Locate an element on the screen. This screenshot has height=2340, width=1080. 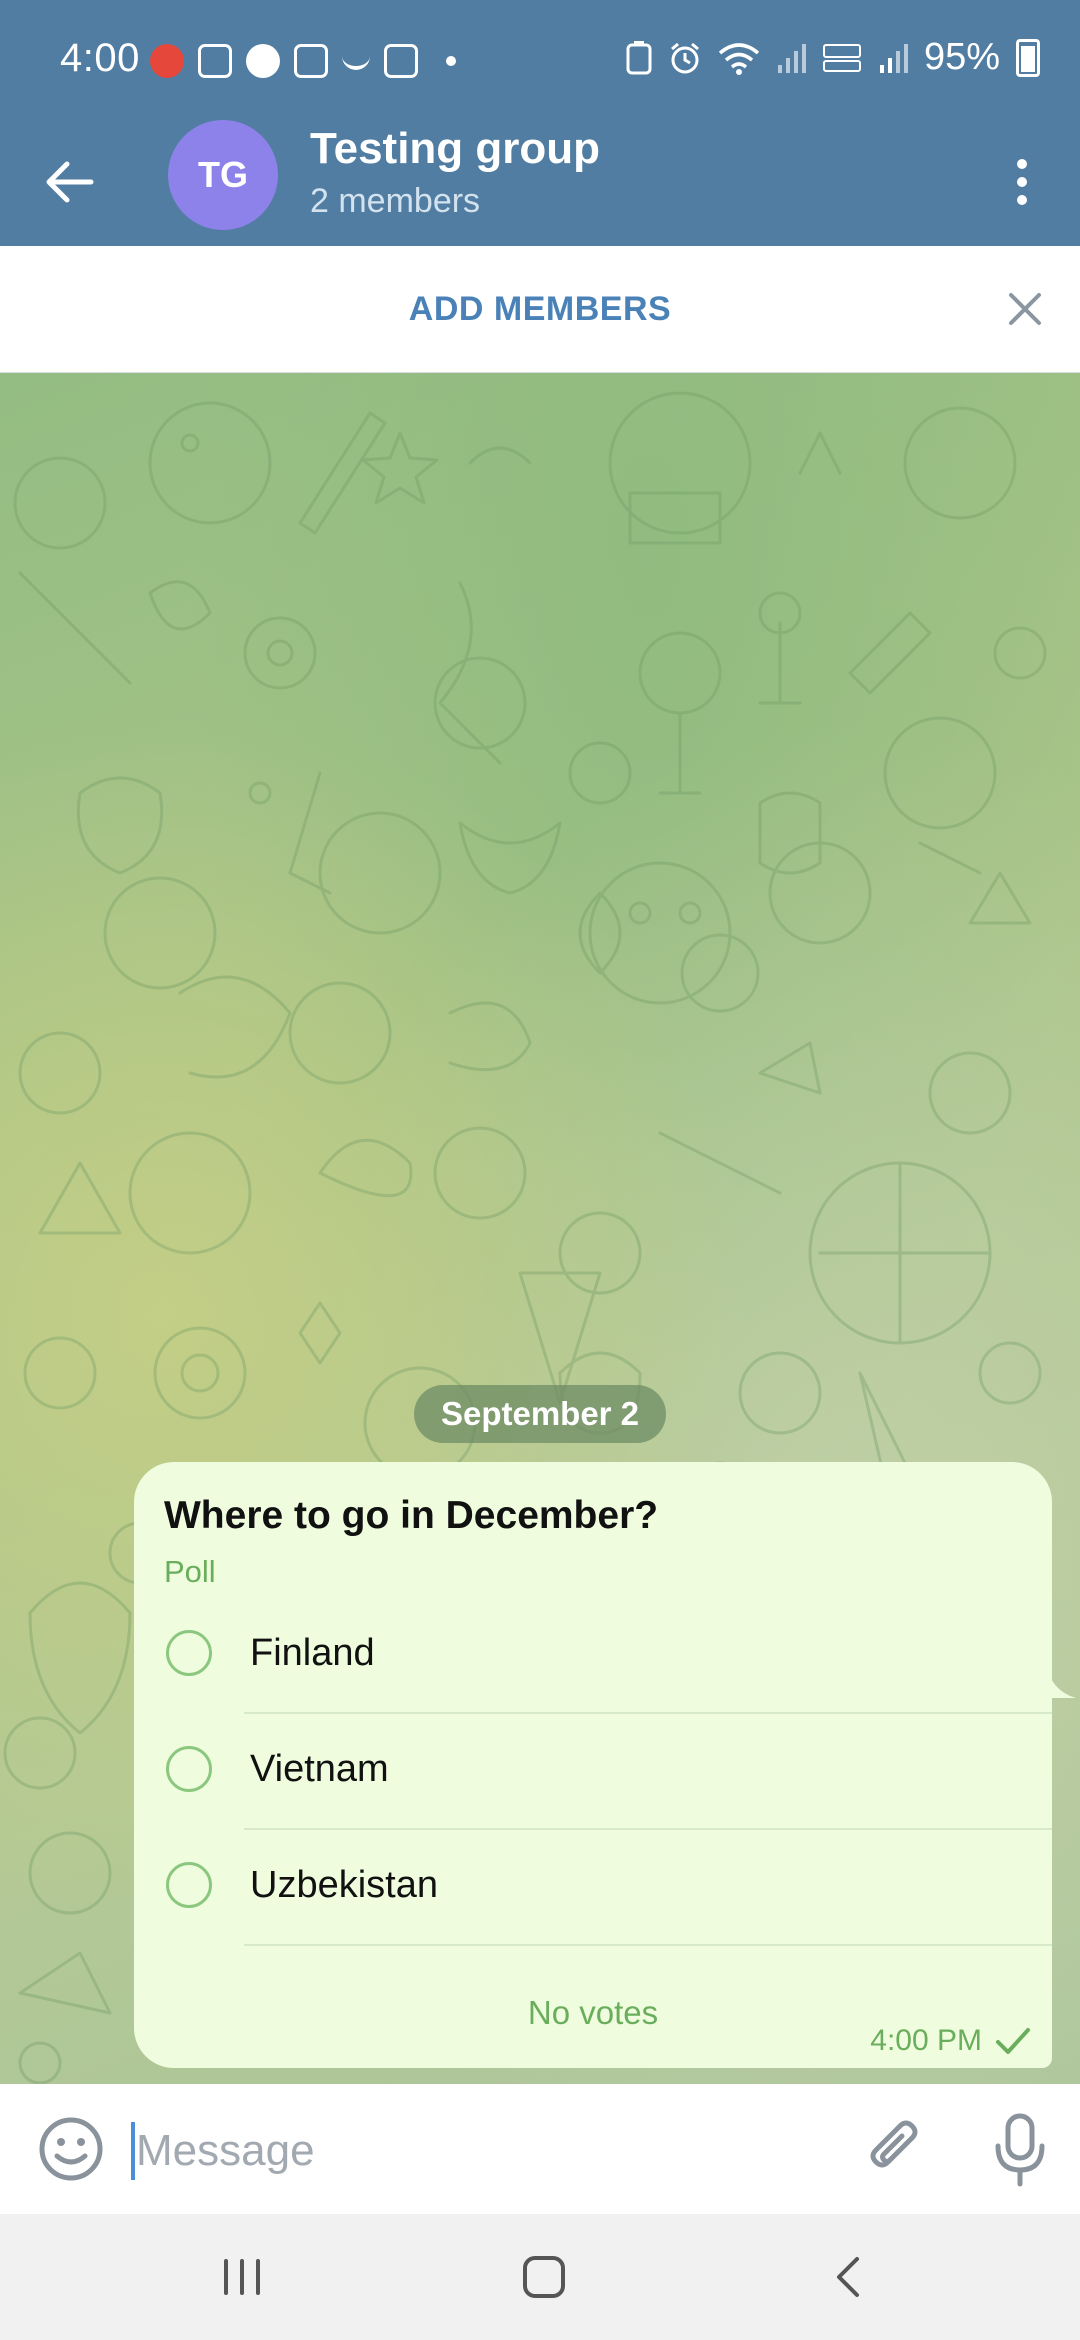
arrow-left-icon is located at coordinates (70, 182).